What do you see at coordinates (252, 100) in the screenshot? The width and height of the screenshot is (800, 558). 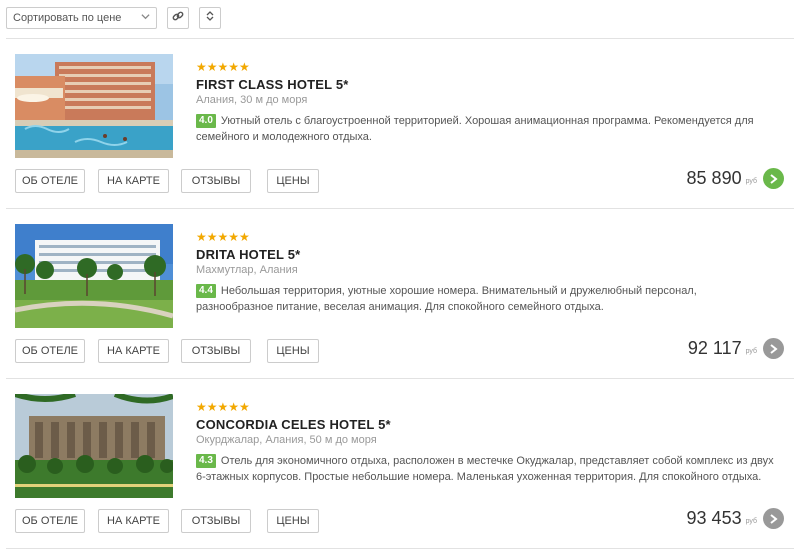 I see `hotel-location: Алания, 30 м до моря` at bounding box center [252, 100].